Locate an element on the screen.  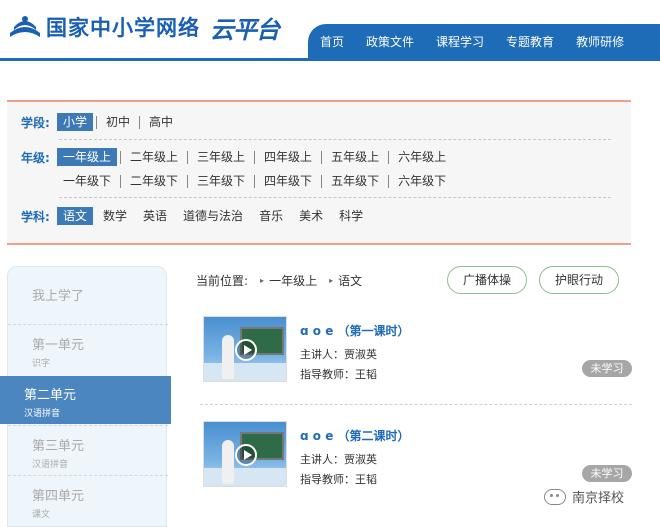
grade-option: 五年级上 is located at coordinates (355, 157).